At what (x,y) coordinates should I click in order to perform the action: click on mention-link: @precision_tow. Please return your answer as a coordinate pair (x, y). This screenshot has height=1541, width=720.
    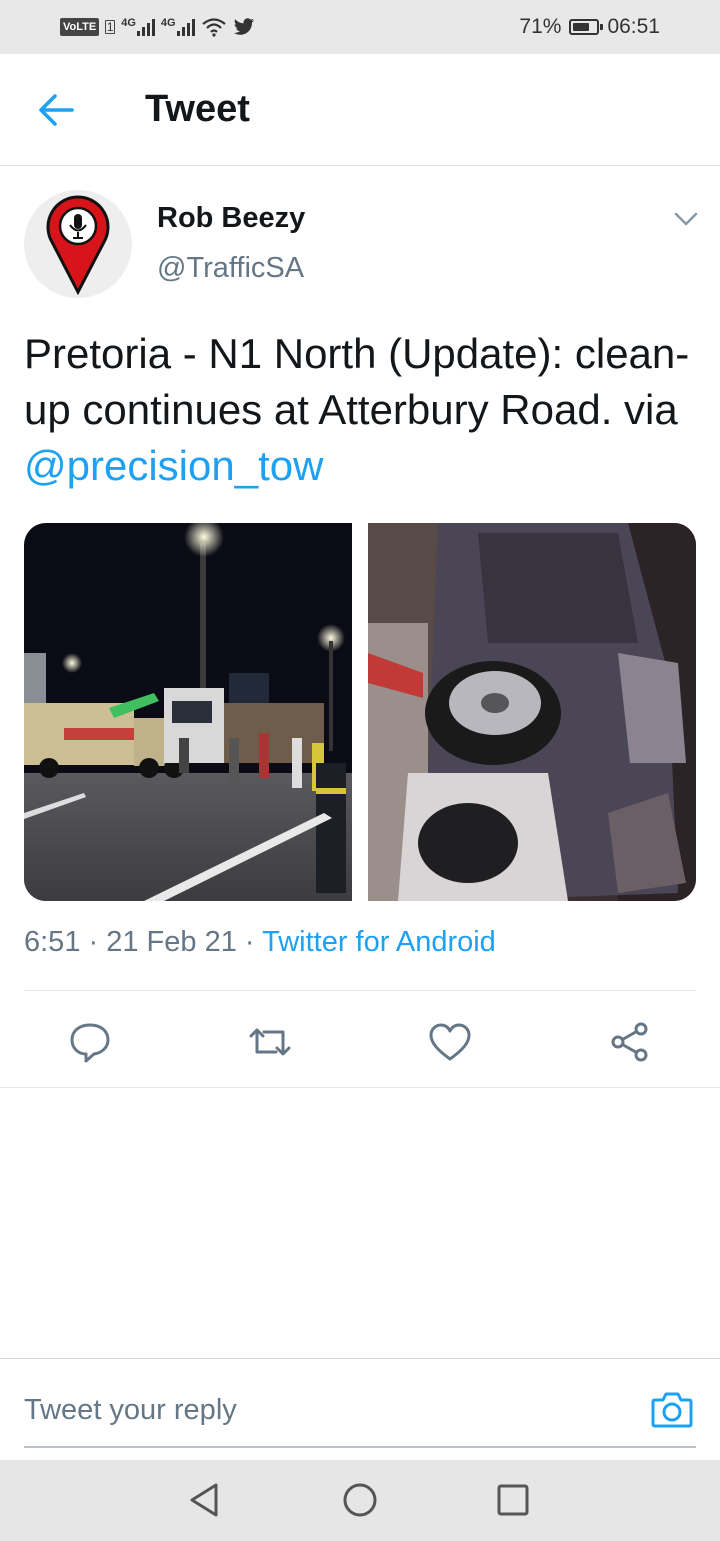
    Looking at the image, I should click on (173, 465).